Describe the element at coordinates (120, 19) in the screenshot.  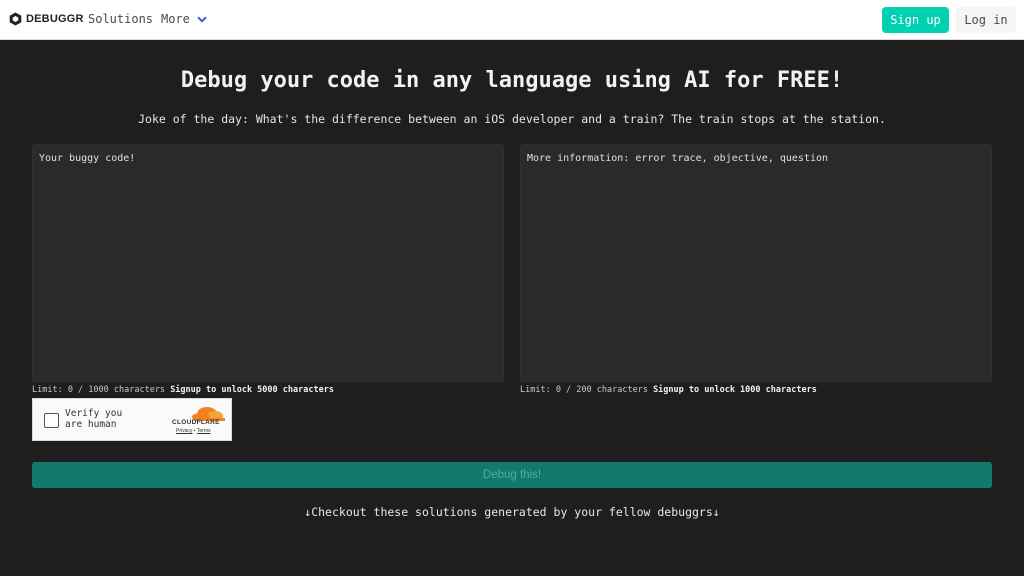
I see `nav-solutions-link: Solutions` at that location.